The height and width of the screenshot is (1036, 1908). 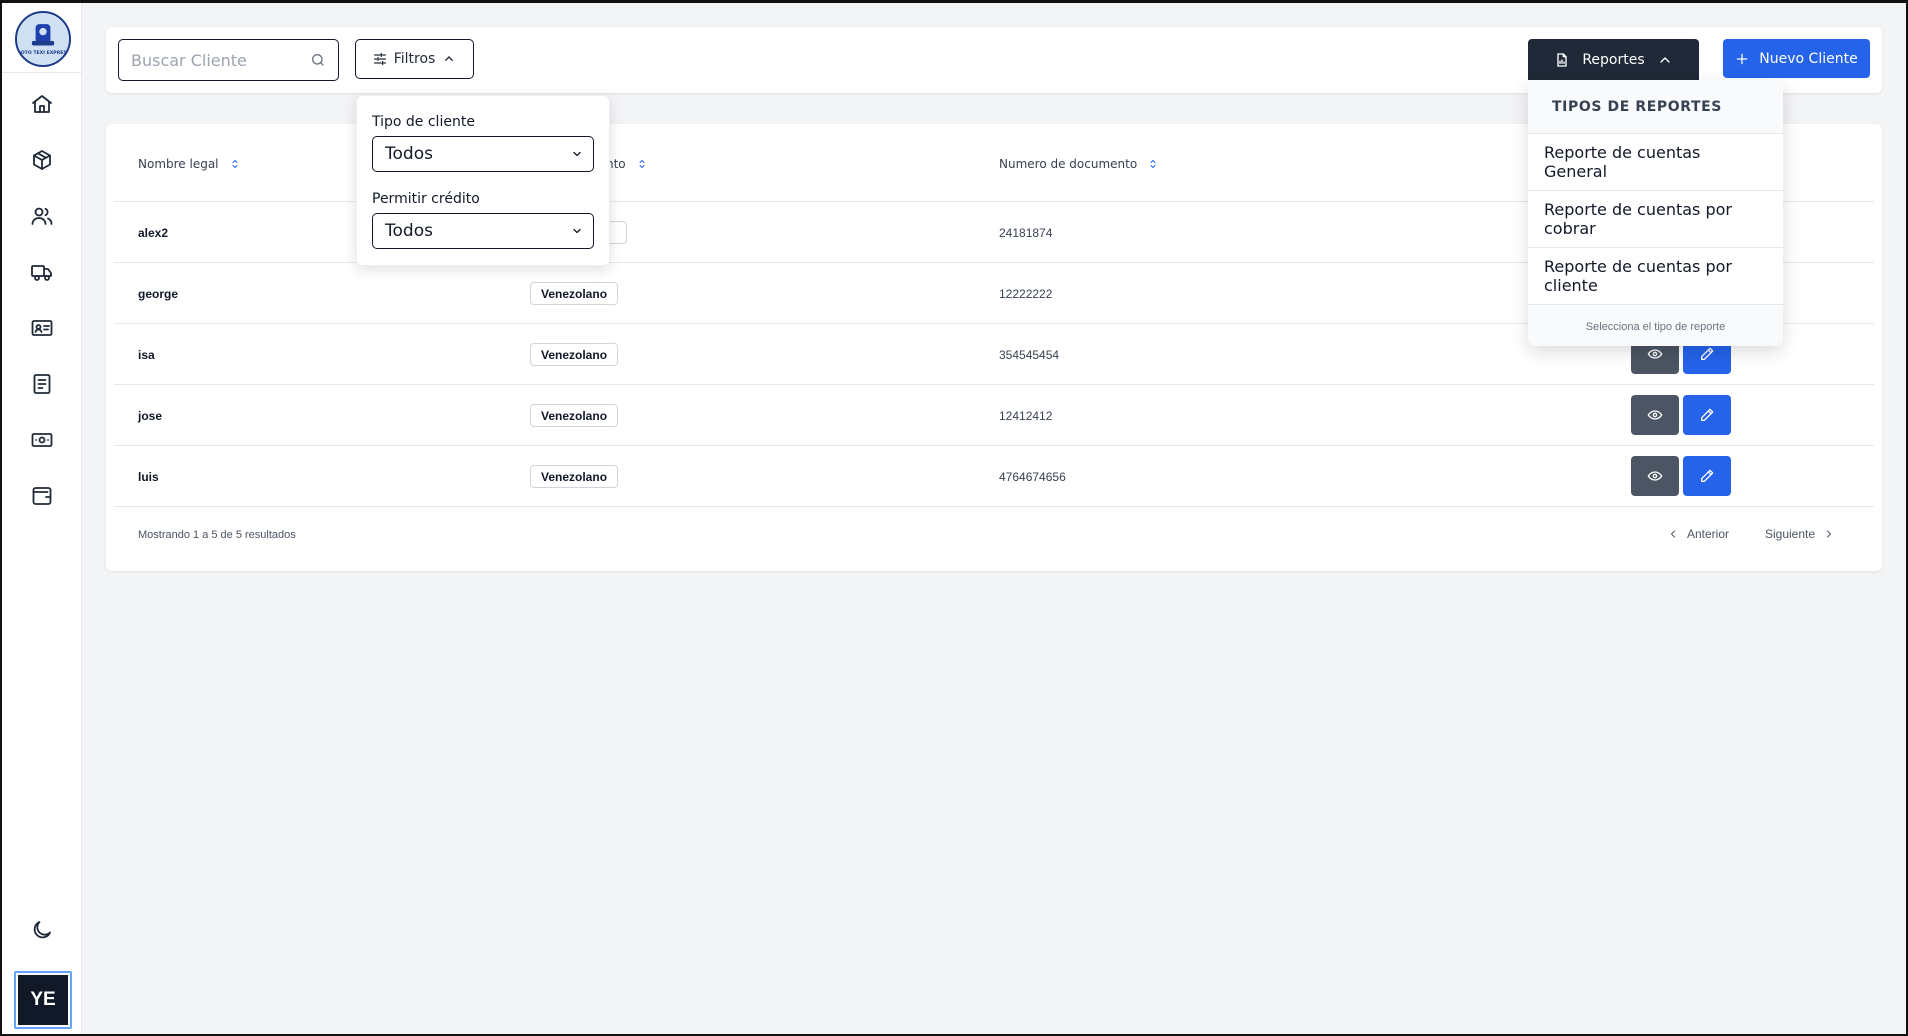 I want to click on brand-logo: MOTO TEXI EXPRESS, so click(x=43, y=39).